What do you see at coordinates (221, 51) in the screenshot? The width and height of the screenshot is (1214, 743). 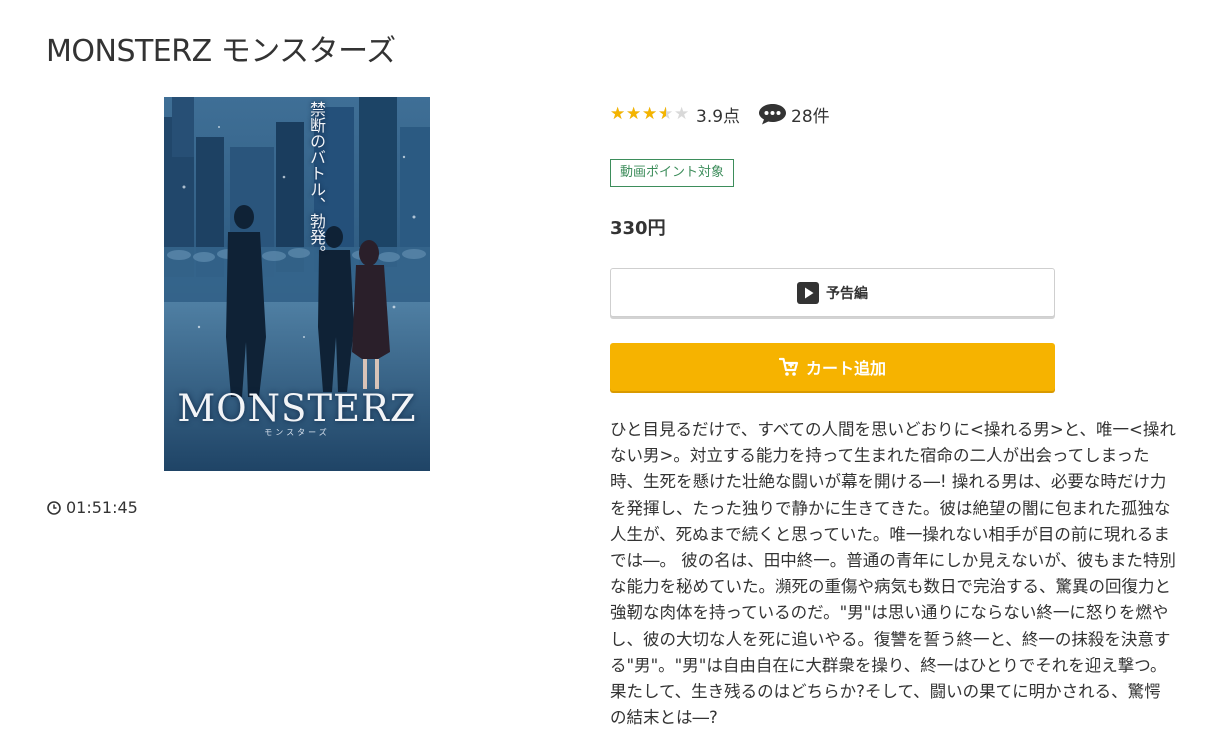 I see `page-title: MONSTERZ モンスターズ` at bounding box center [221, 51].